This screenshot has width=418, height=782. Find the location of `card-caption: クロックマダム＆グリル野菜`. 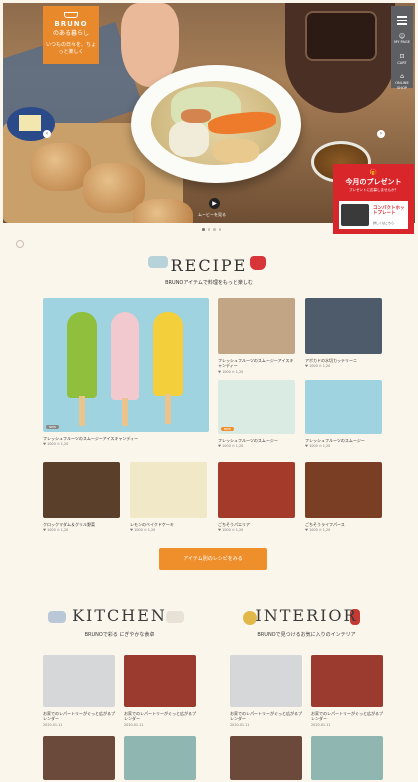

card-caption: クロックマダム＆グリル野菜 is located at coordinates (69, 524).